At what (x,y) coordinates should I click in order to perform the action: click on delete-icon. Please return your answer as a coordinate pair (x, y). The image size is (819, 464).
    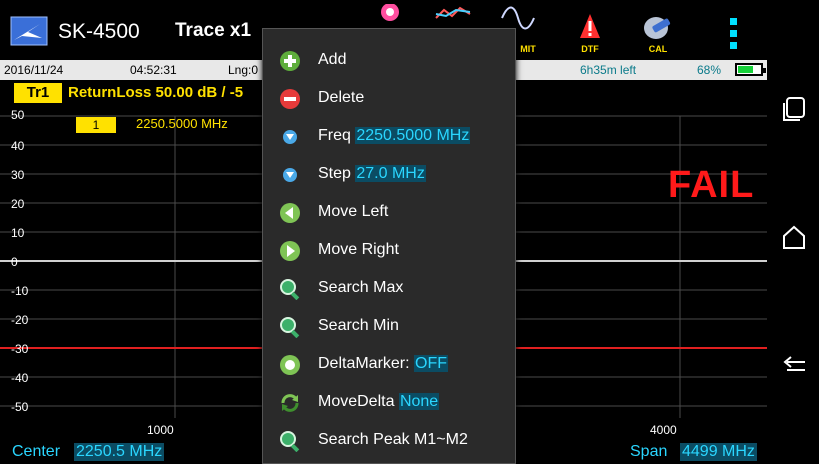
    Looking at the image, I should click on (290, 99).